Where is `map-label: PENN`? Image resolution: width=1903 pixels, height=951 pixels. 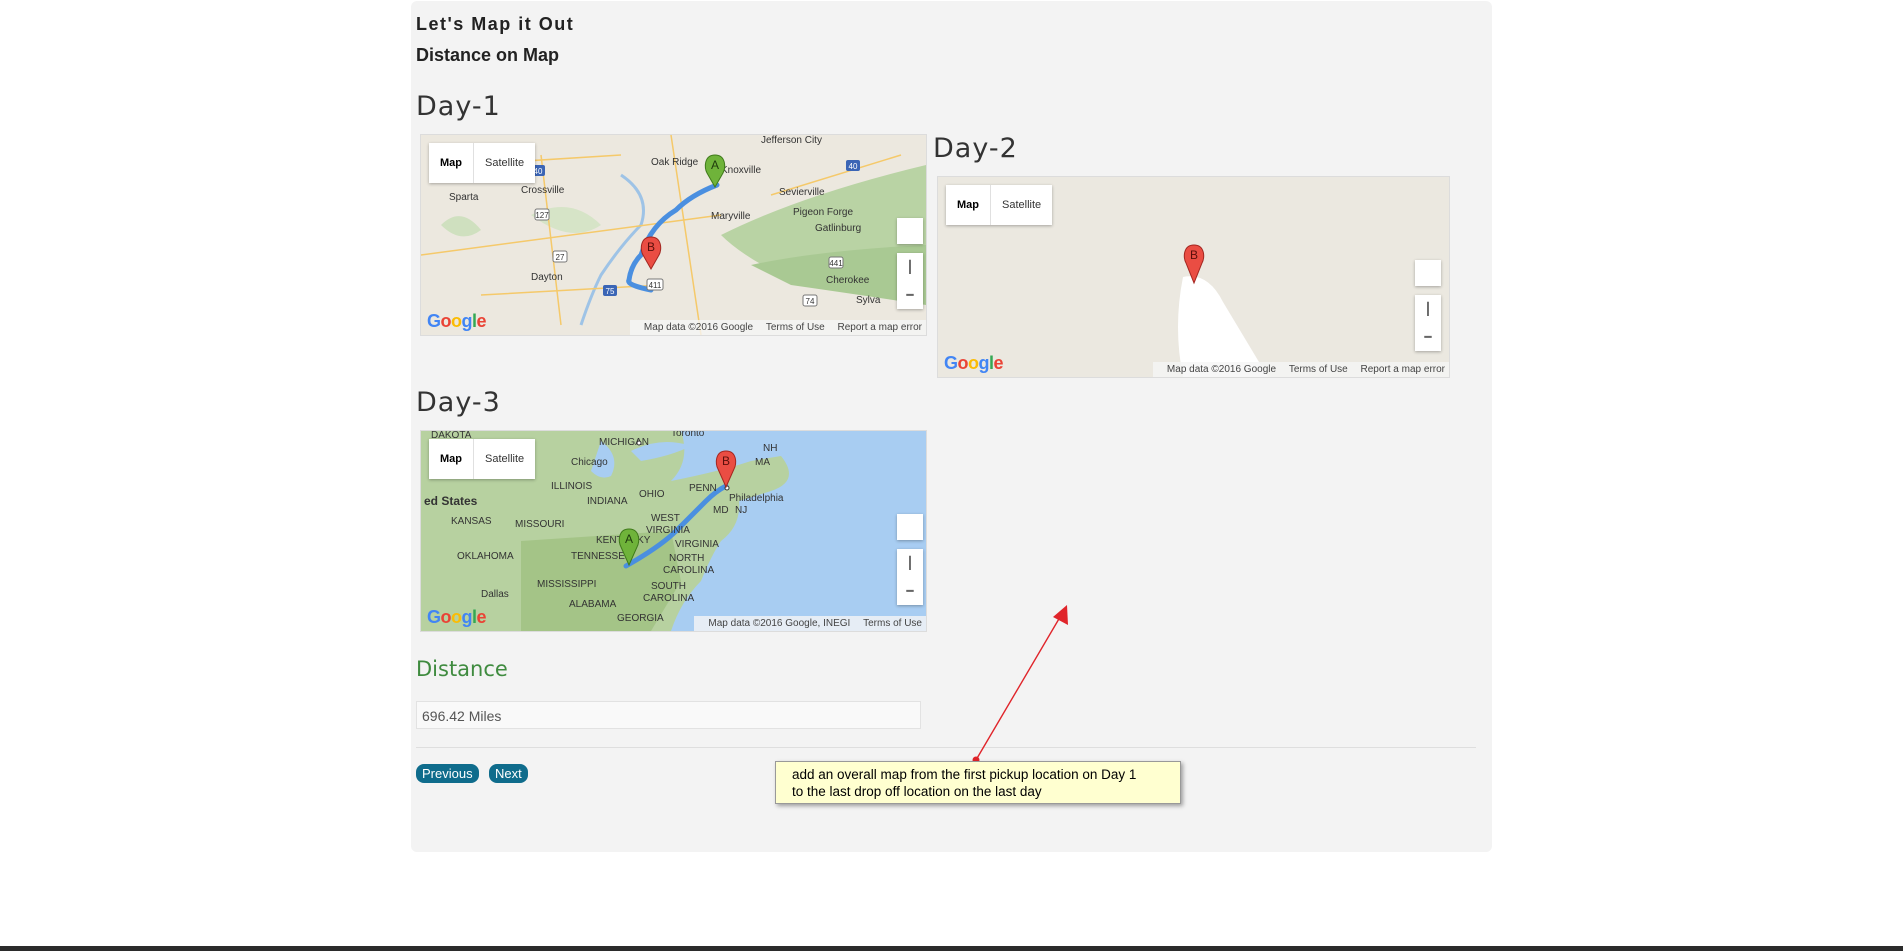
map-label: PENN is located at coordinates (703, 488).